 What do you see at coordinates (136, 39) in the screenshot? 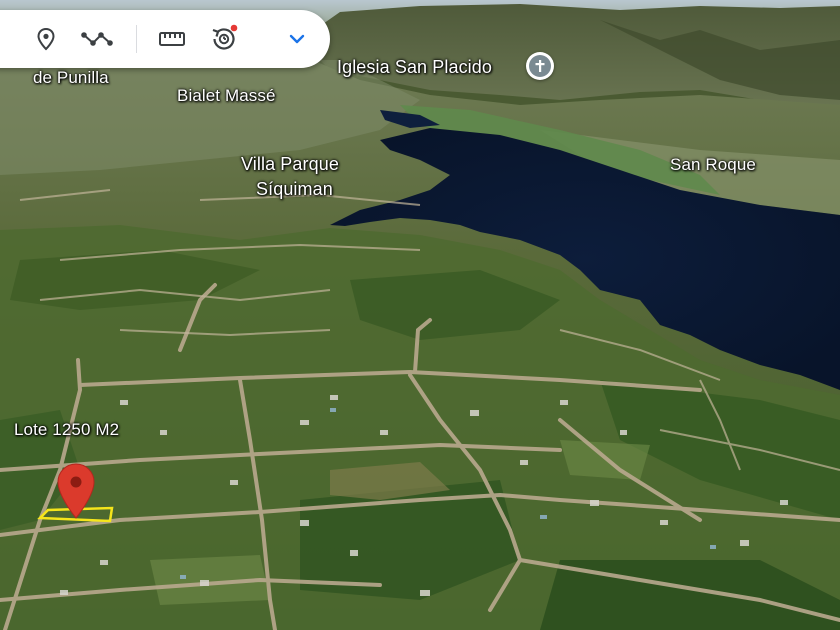
I see `toolbar-divider` at bounding box center [136, 39].